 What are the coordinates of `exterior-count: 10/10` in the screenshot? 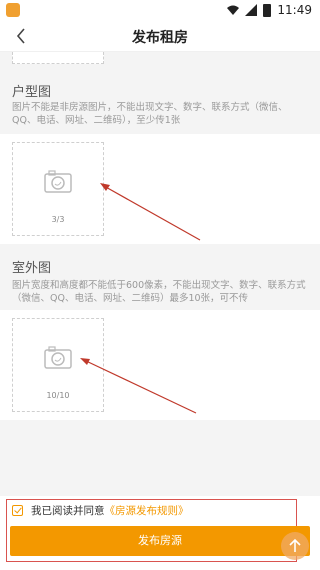 It's located at (58, 395).